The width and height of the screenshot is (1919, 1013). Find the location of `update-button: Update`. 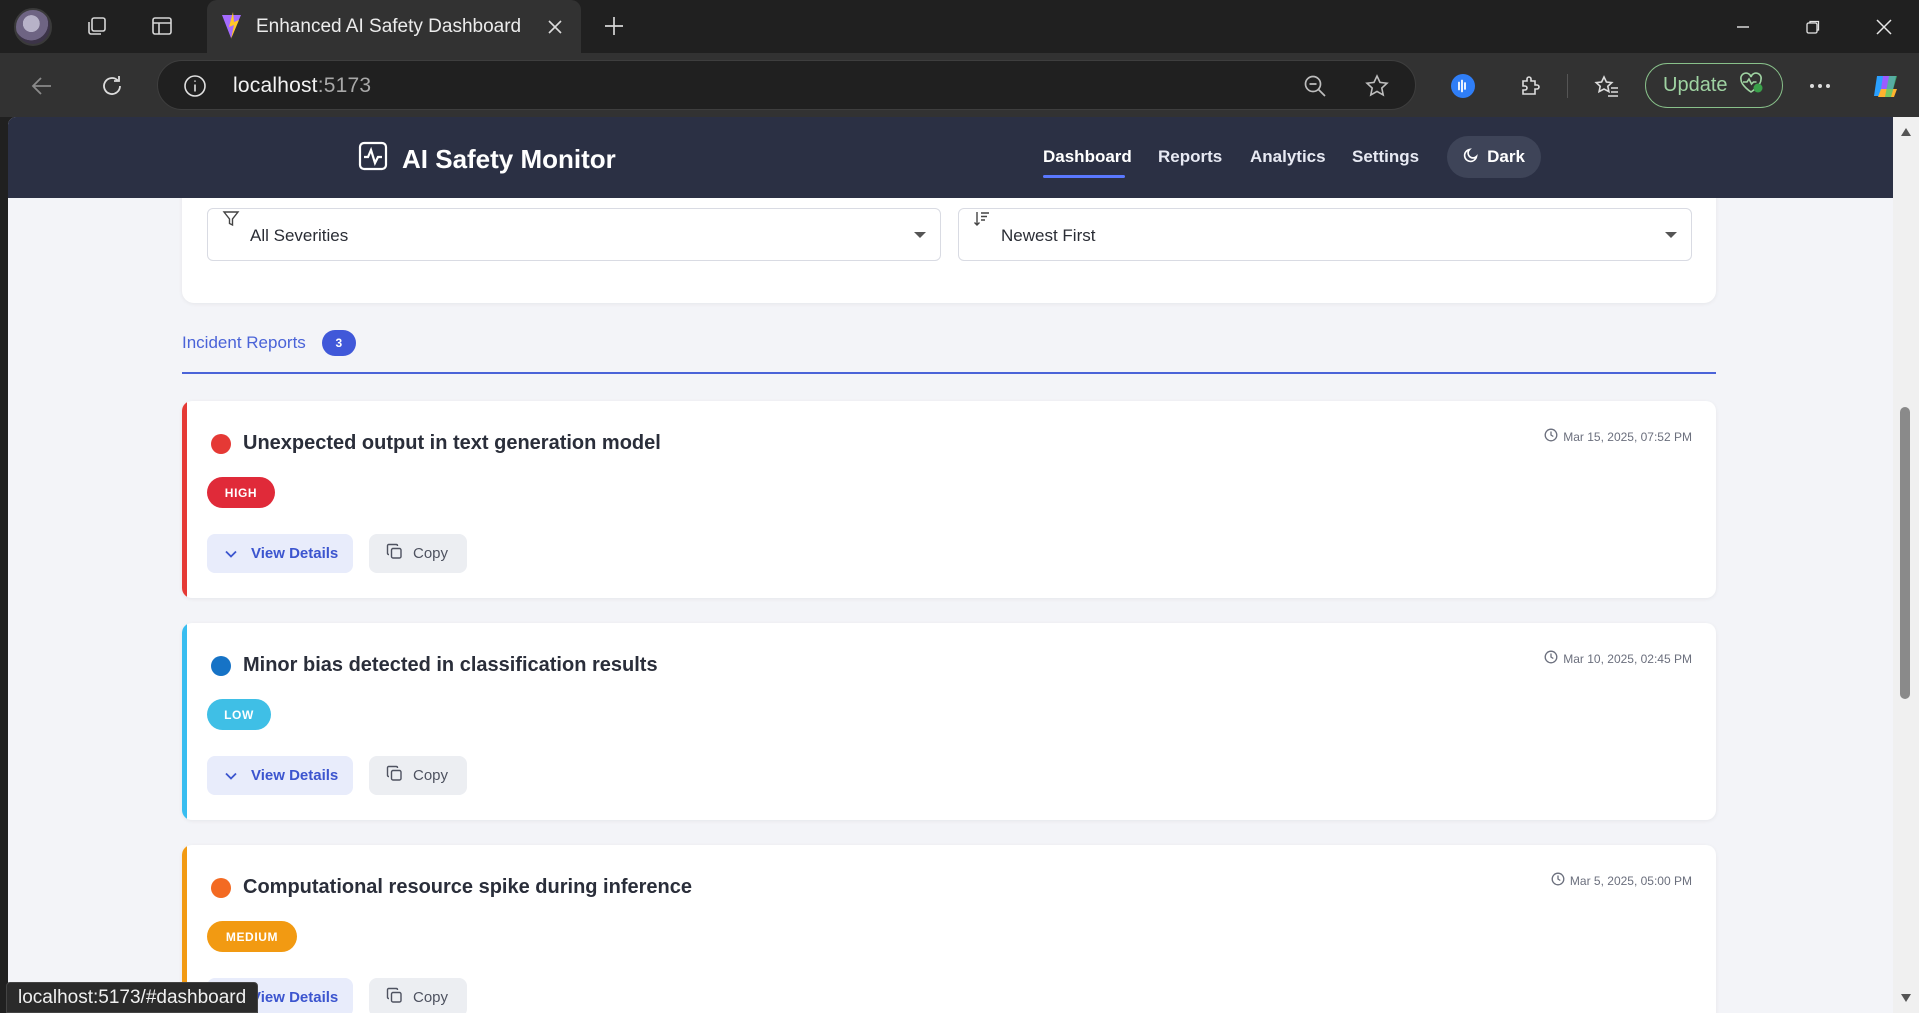

update-button: Update is located at coordinates (1714, 85).